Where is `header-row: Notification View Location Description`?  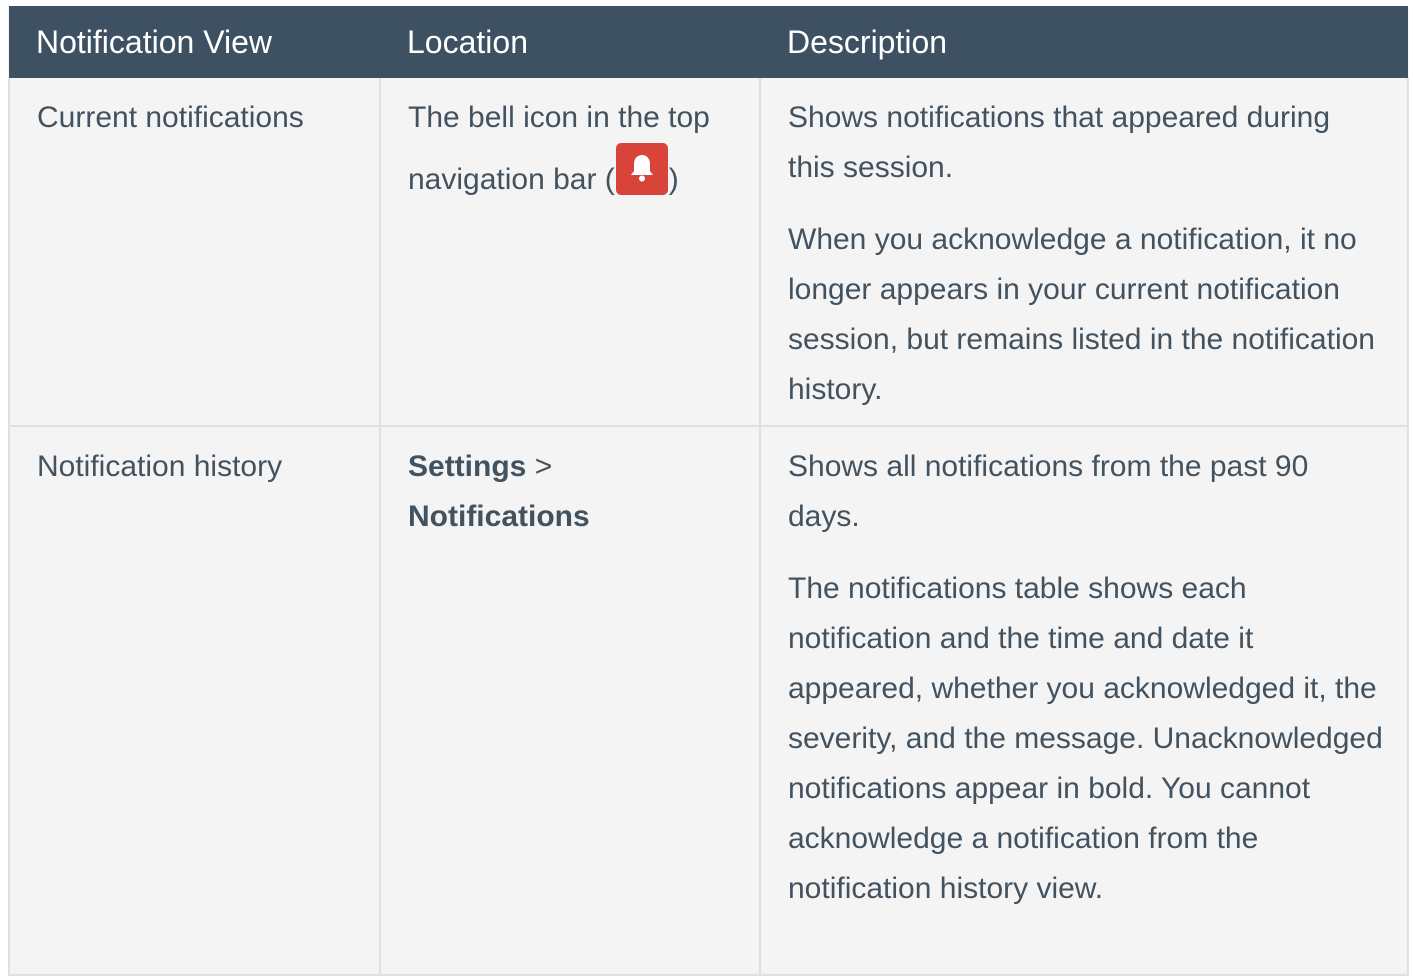
header-row: Notification View Location Description is located at coordinates (708, 42).